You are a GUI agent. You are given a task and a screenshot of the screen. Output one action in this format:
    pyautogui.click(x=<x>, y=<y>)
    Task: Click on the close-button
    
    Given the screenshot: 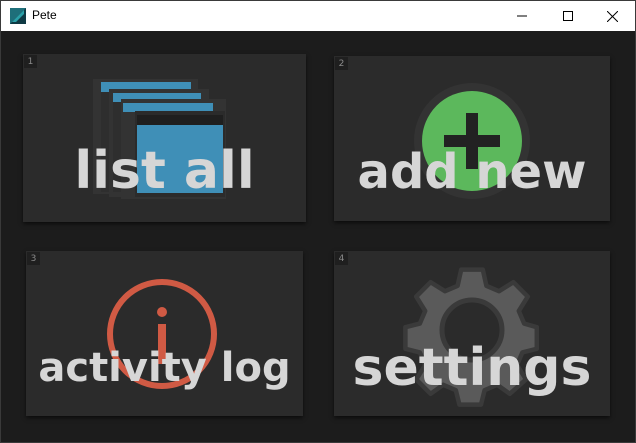 What is the action you would take?
    pyautogui.click(x=612, y=16)
    